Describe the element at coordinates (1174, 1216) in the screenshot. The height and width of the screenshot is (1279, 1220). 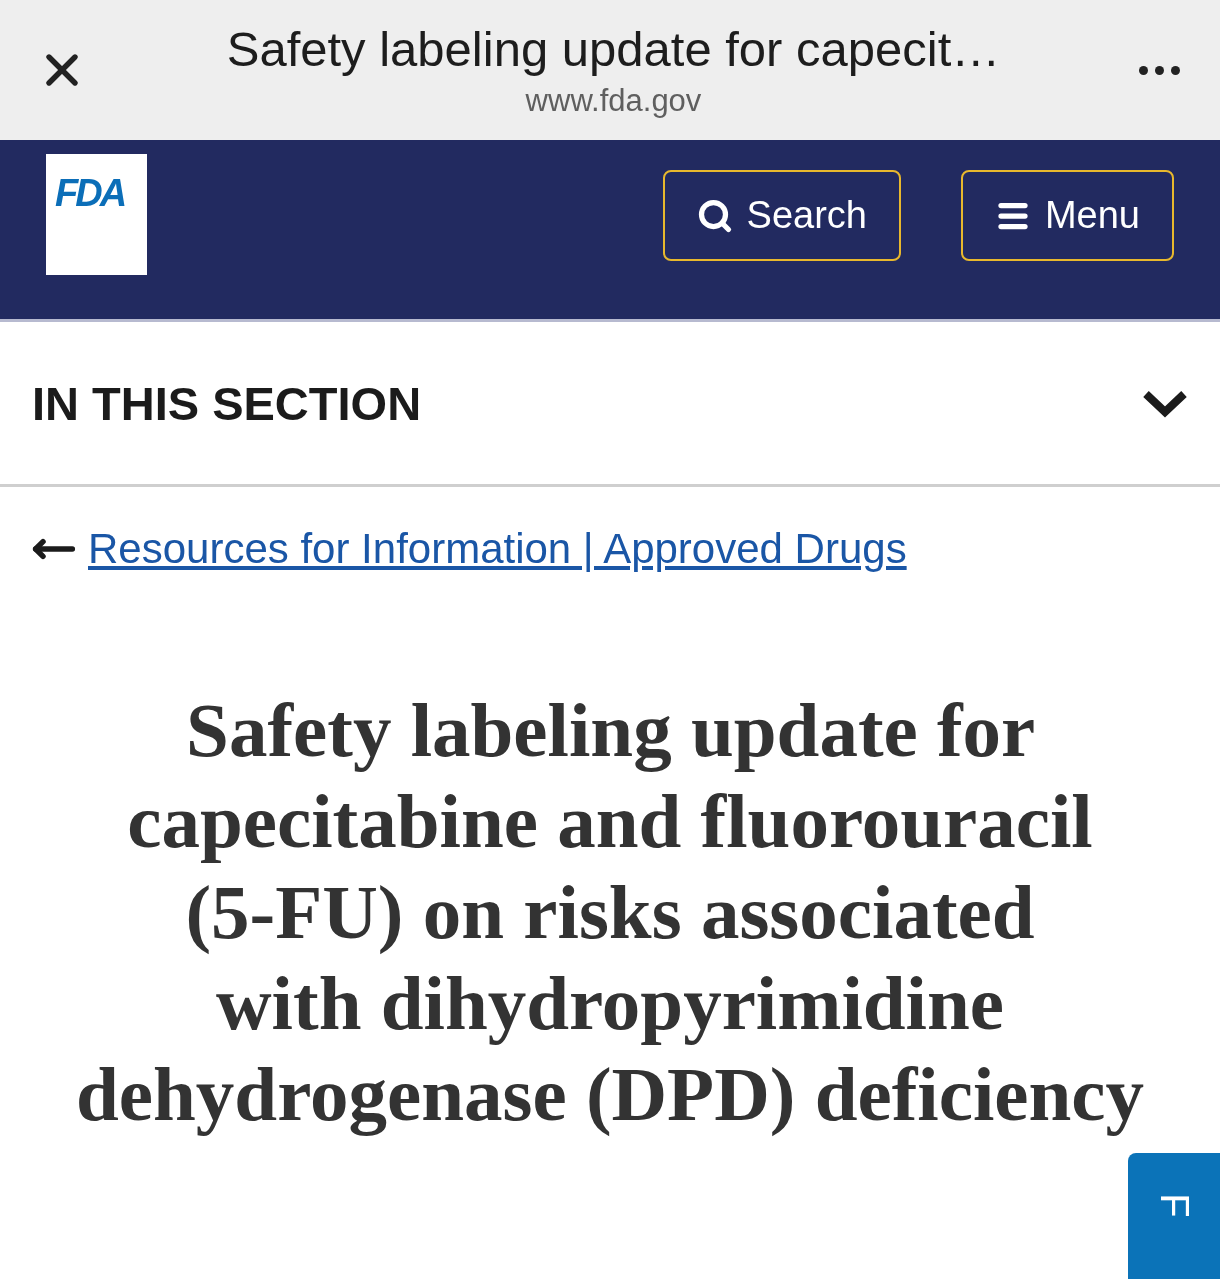
I see `feedback-tab: F` at that location.